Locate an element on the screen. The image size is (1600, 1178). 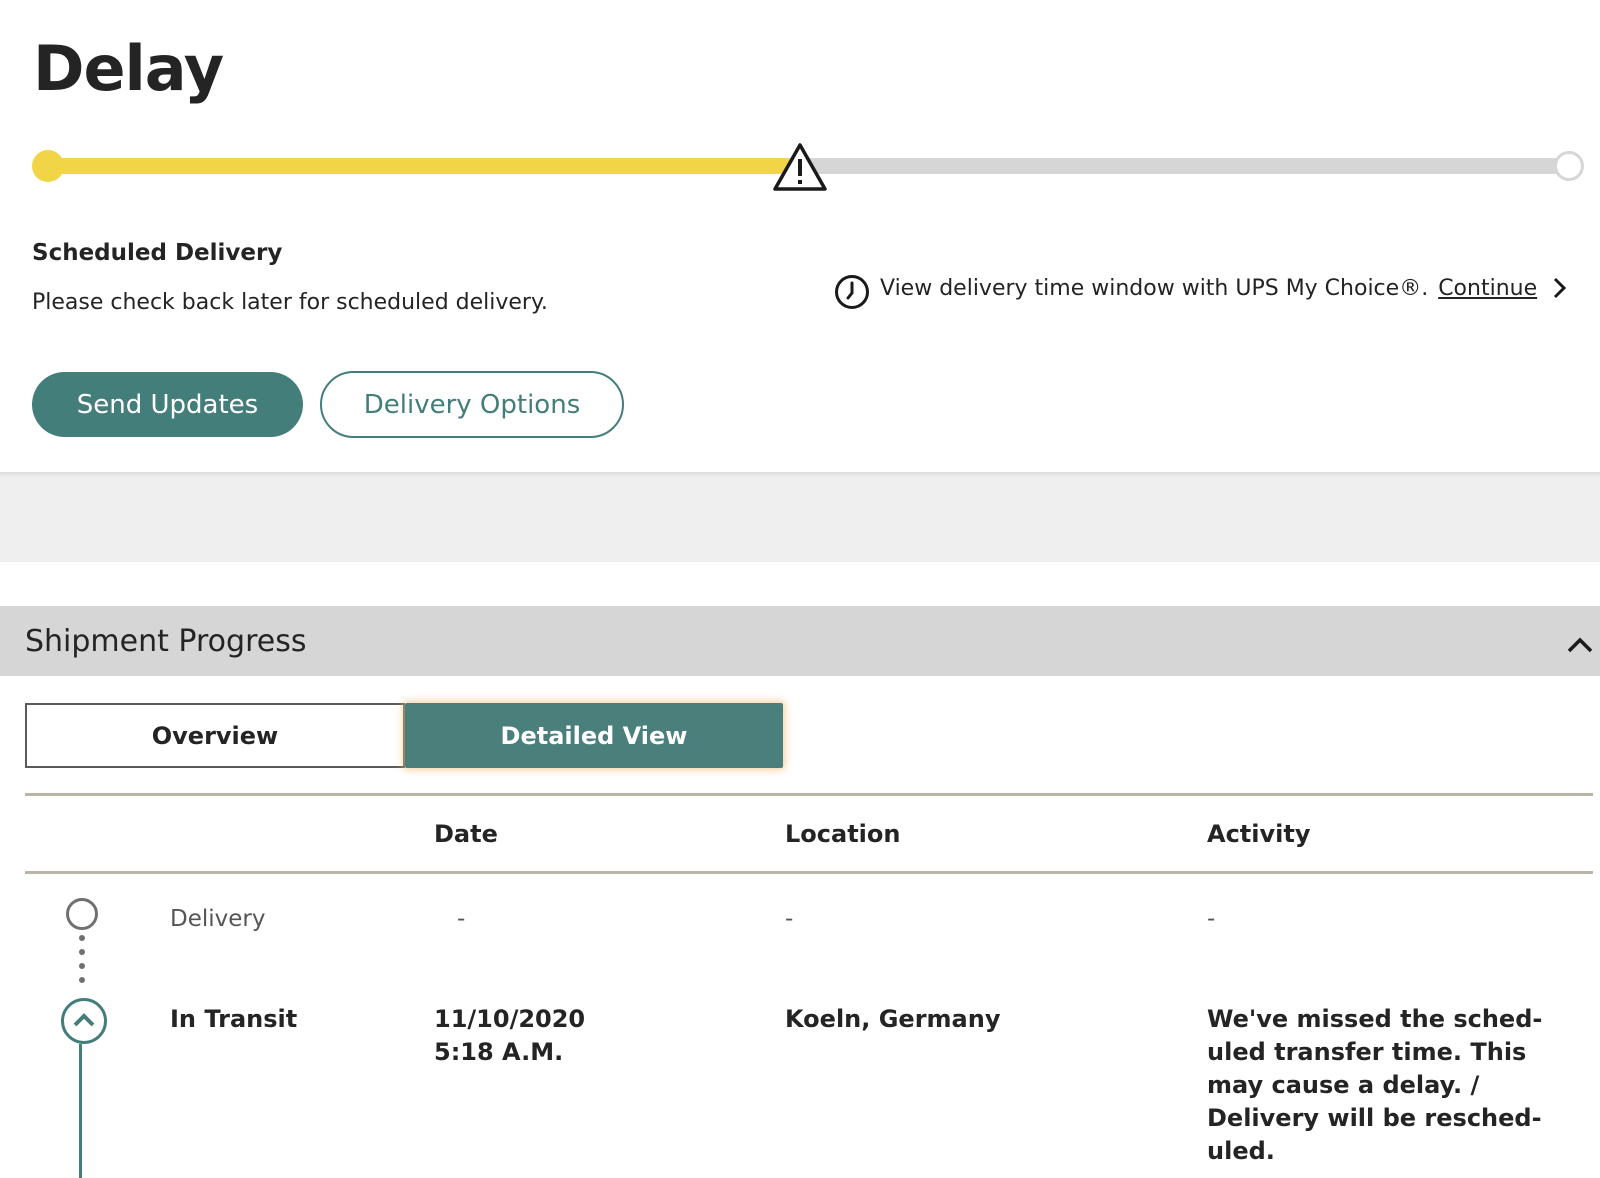
column-header-location: Location is located at coordinates (843, 834).